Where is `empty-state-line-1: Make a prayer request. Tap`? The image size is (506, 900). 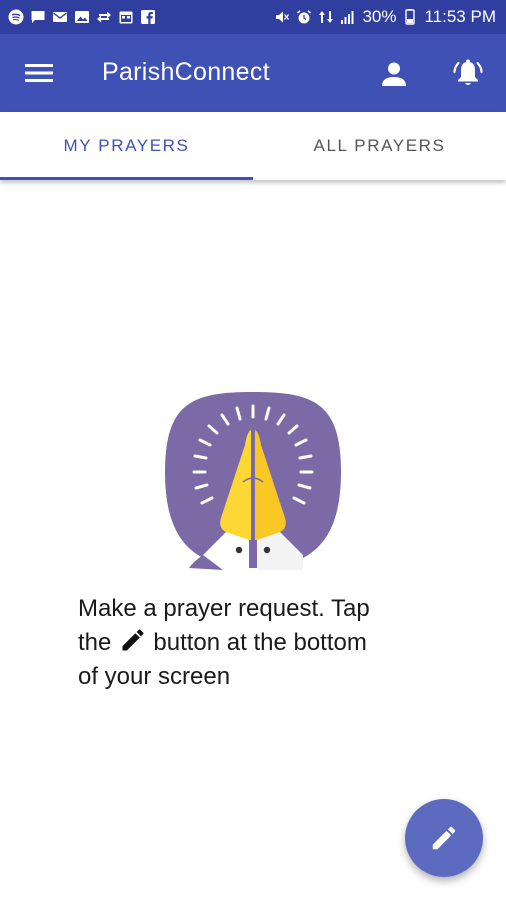
empty-state-line-1: Make a prayer request. Tap is located at coordinates (224, 608).